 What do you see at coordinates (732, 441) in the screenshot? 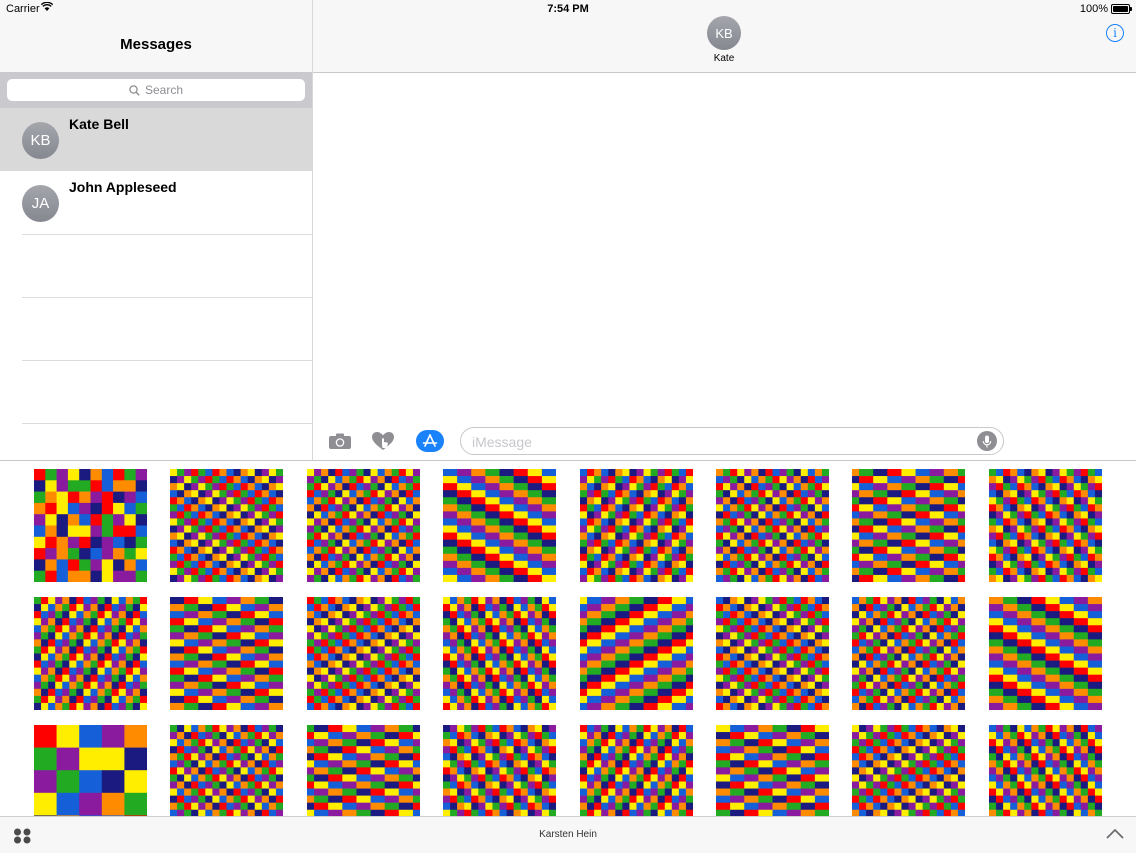
I see `message-input: iMessage` at bounding box center [732, 441].